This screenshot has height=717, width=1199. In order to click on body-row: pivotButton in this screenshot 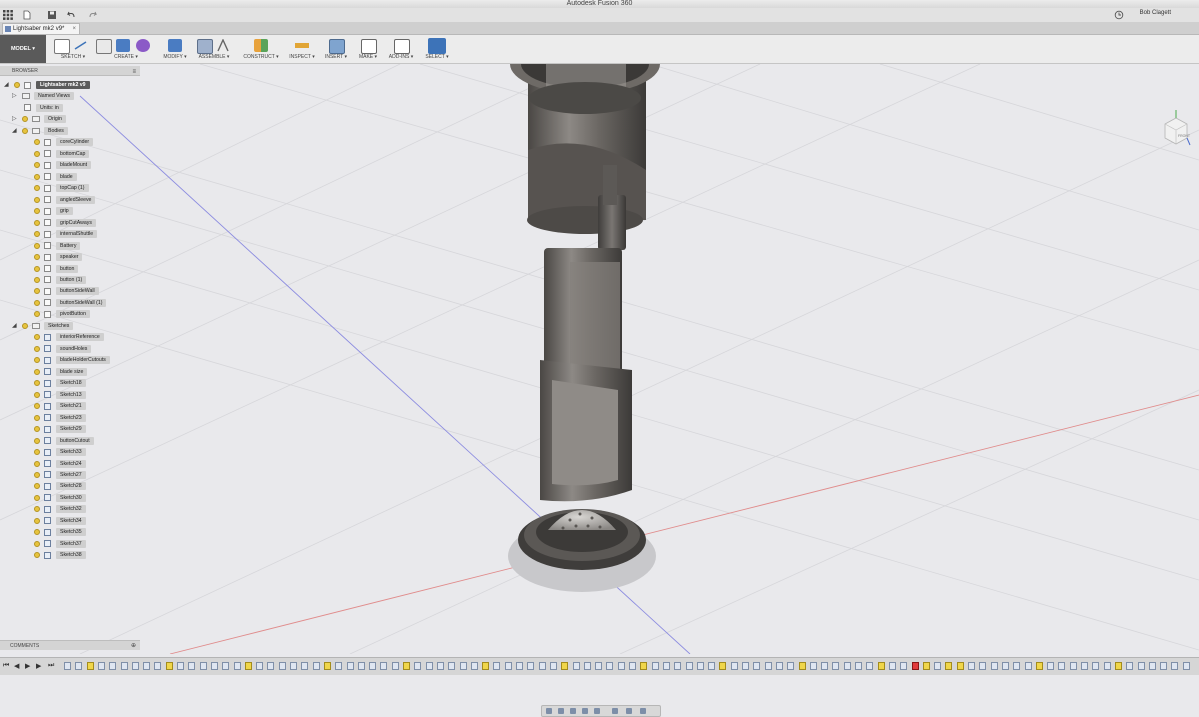, I will do `click(70, 314)`.